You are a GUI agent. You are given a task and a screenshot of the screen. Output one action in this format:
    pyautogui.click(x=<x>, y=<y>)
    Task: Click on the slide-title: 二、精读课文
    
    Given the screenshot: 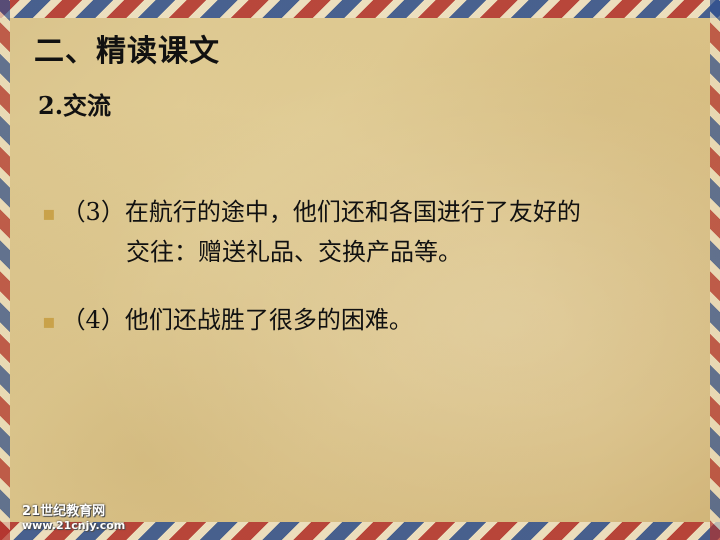 What is the action you would take?
    pyautogui.click(x=127, y=51)
    